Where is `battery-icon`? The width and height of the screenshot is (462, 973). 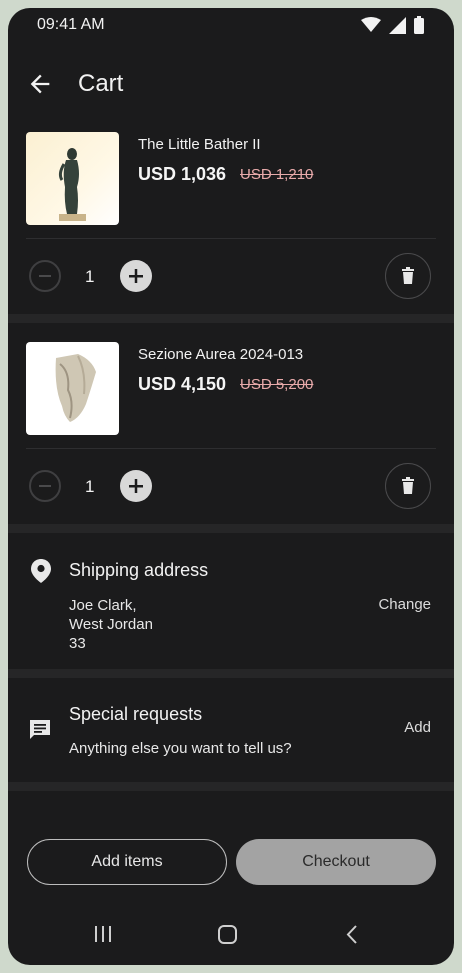
battery-icon is located at coordinates (419, 25).